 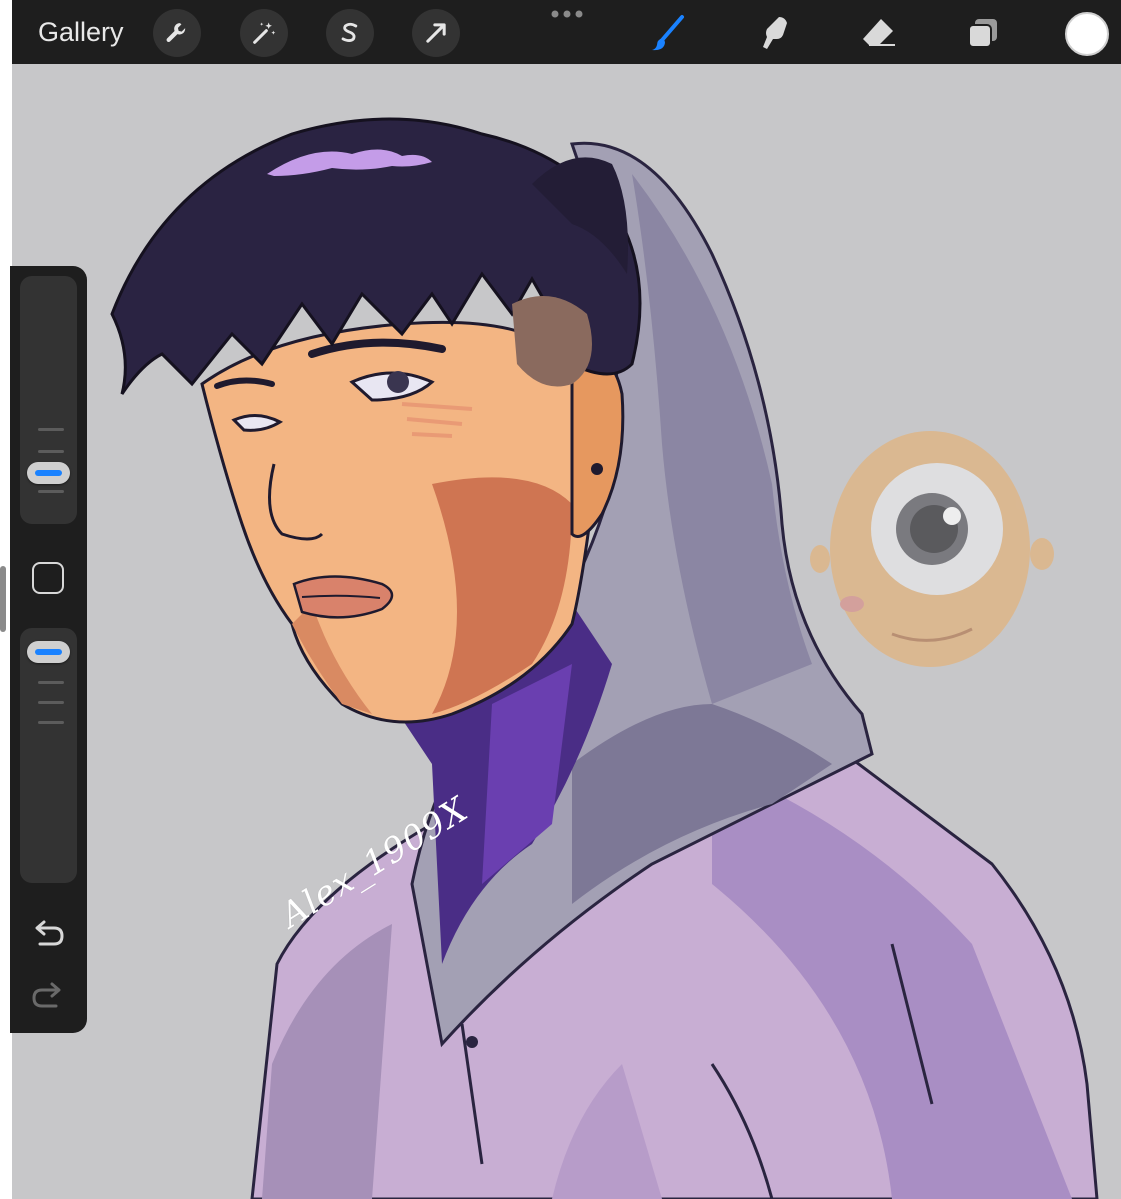 I want to click on smudge-icon, so click(x=775, y=33).